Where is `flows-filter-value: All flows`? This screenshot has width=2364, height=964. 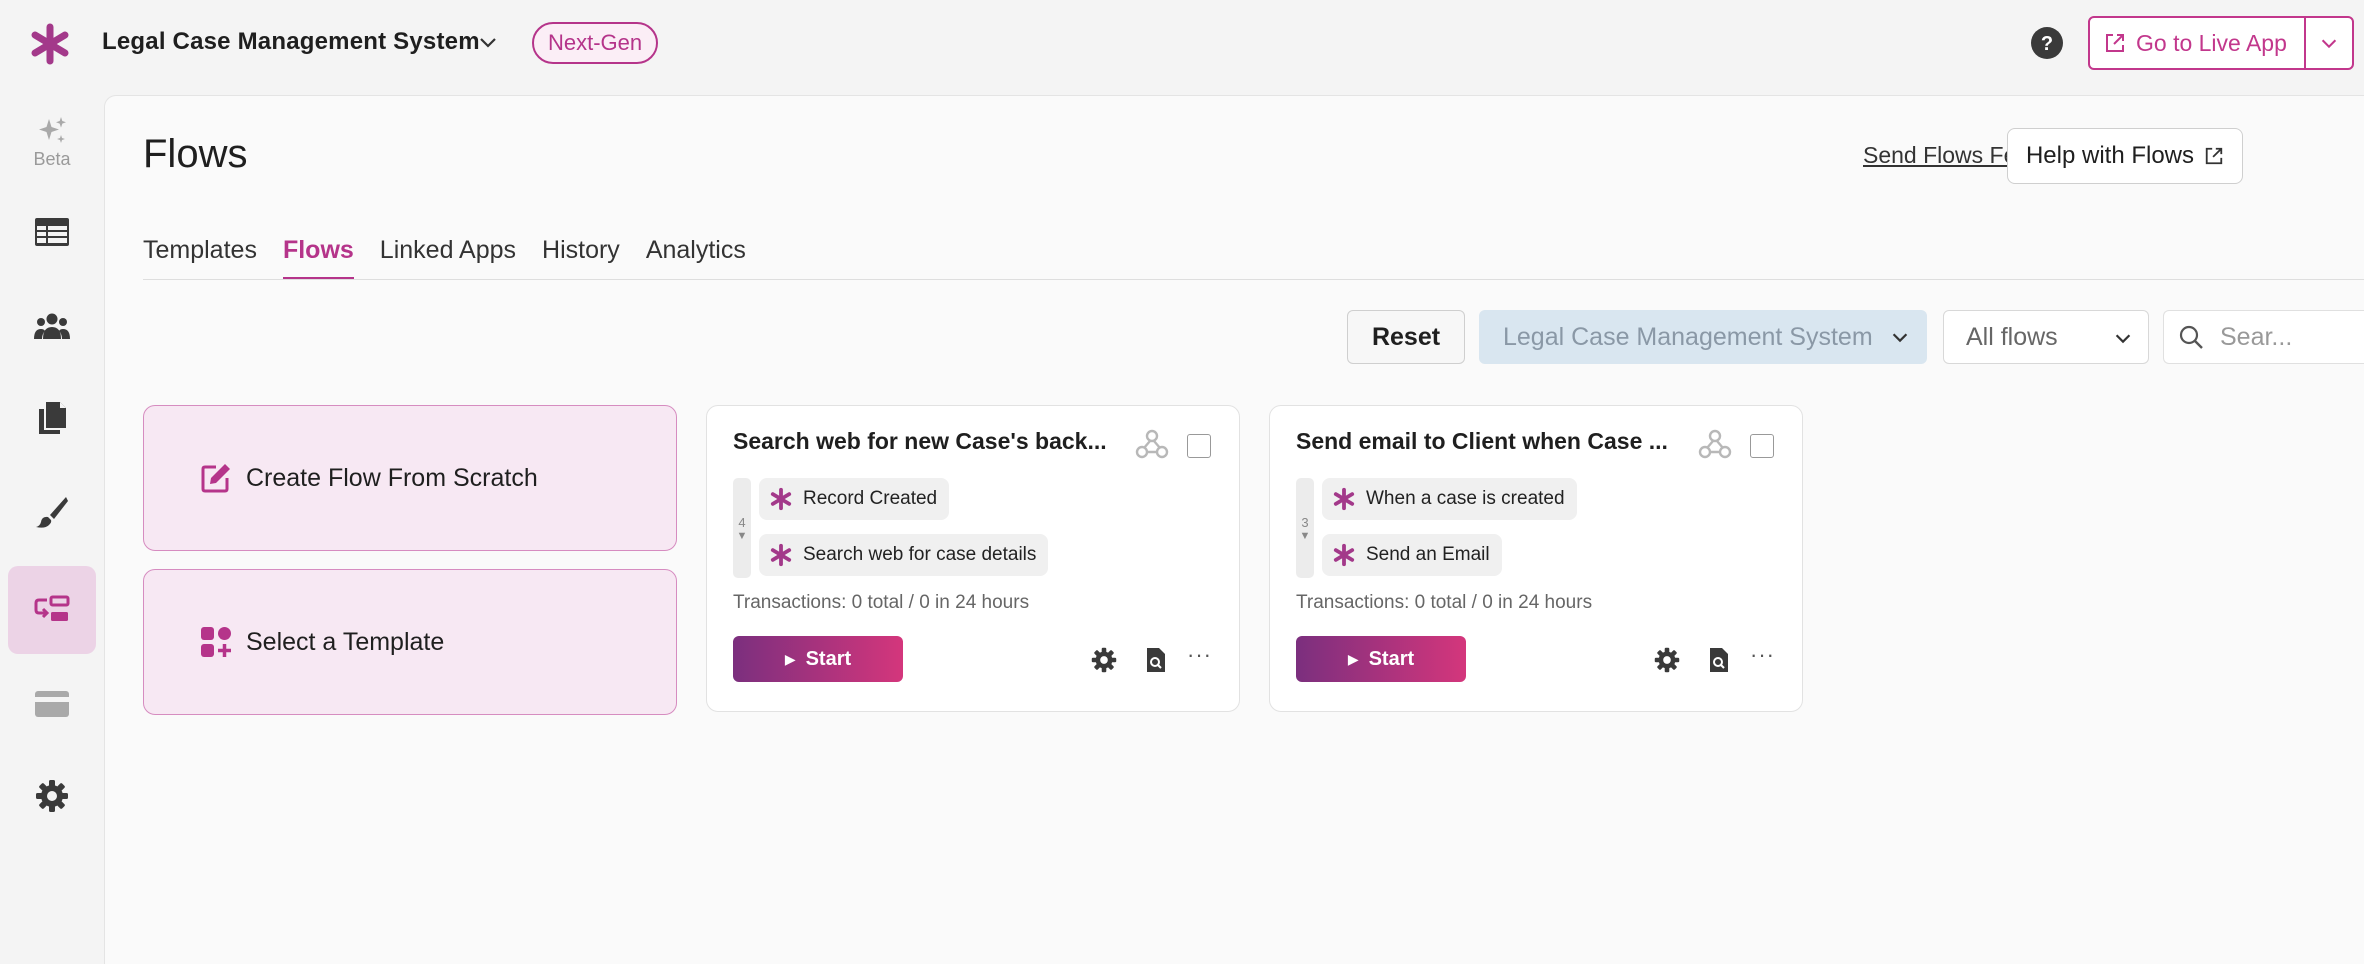 flows-filter-value: All flows is located at coordinates (2012, 336).